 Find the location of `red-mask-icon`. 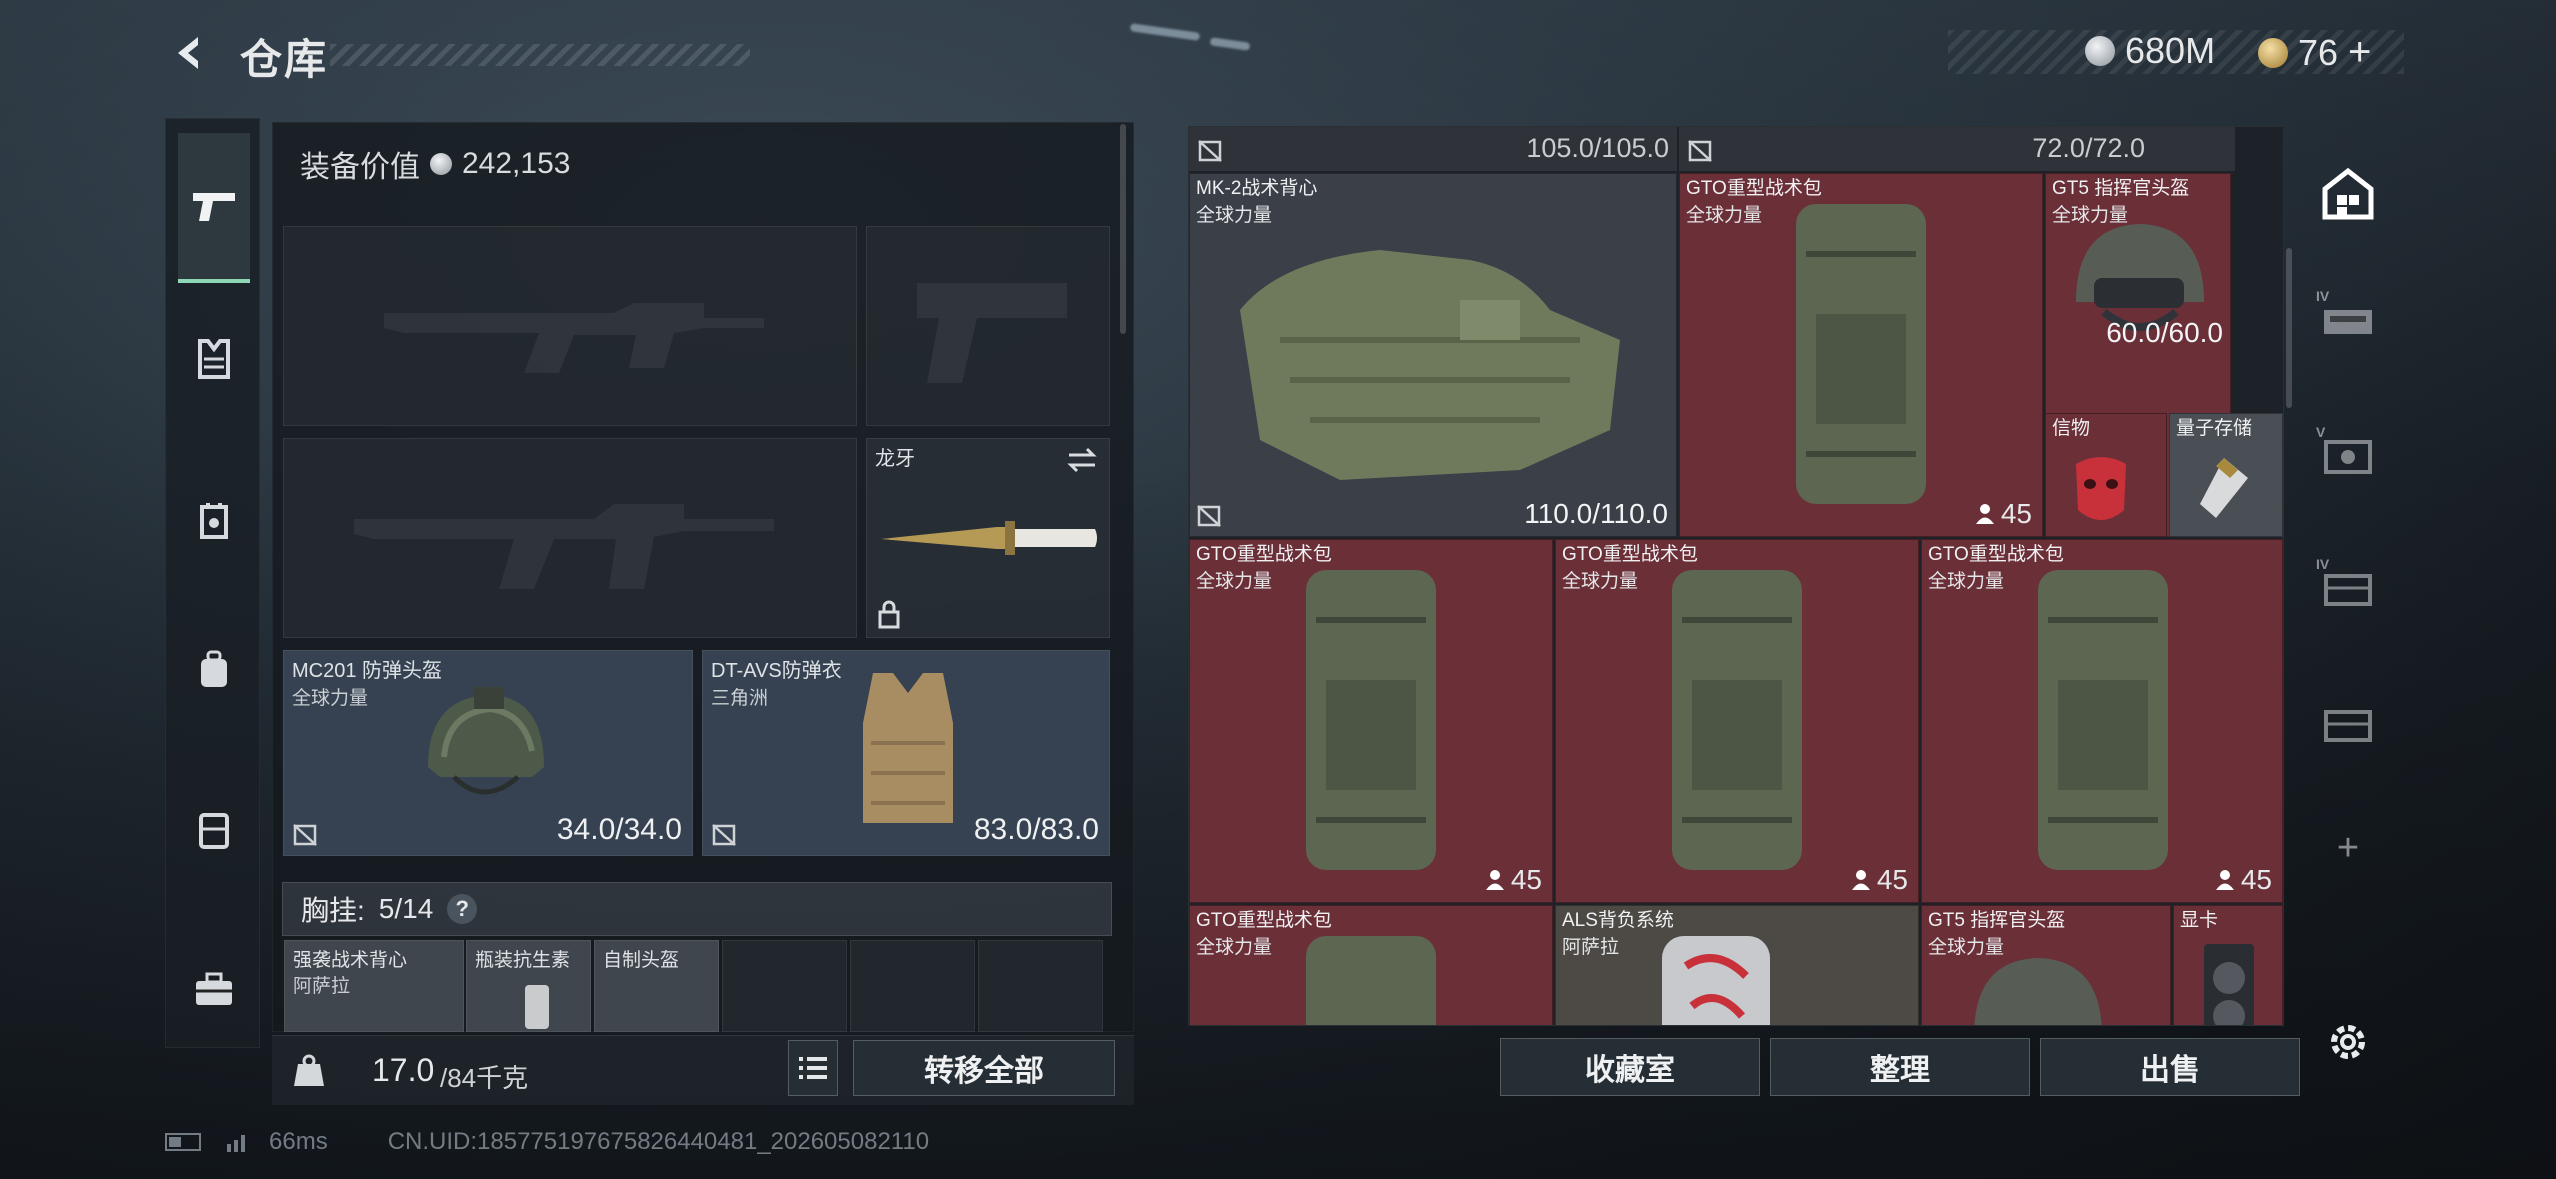

red-mask-icon is located at coordinates (2101, 488).